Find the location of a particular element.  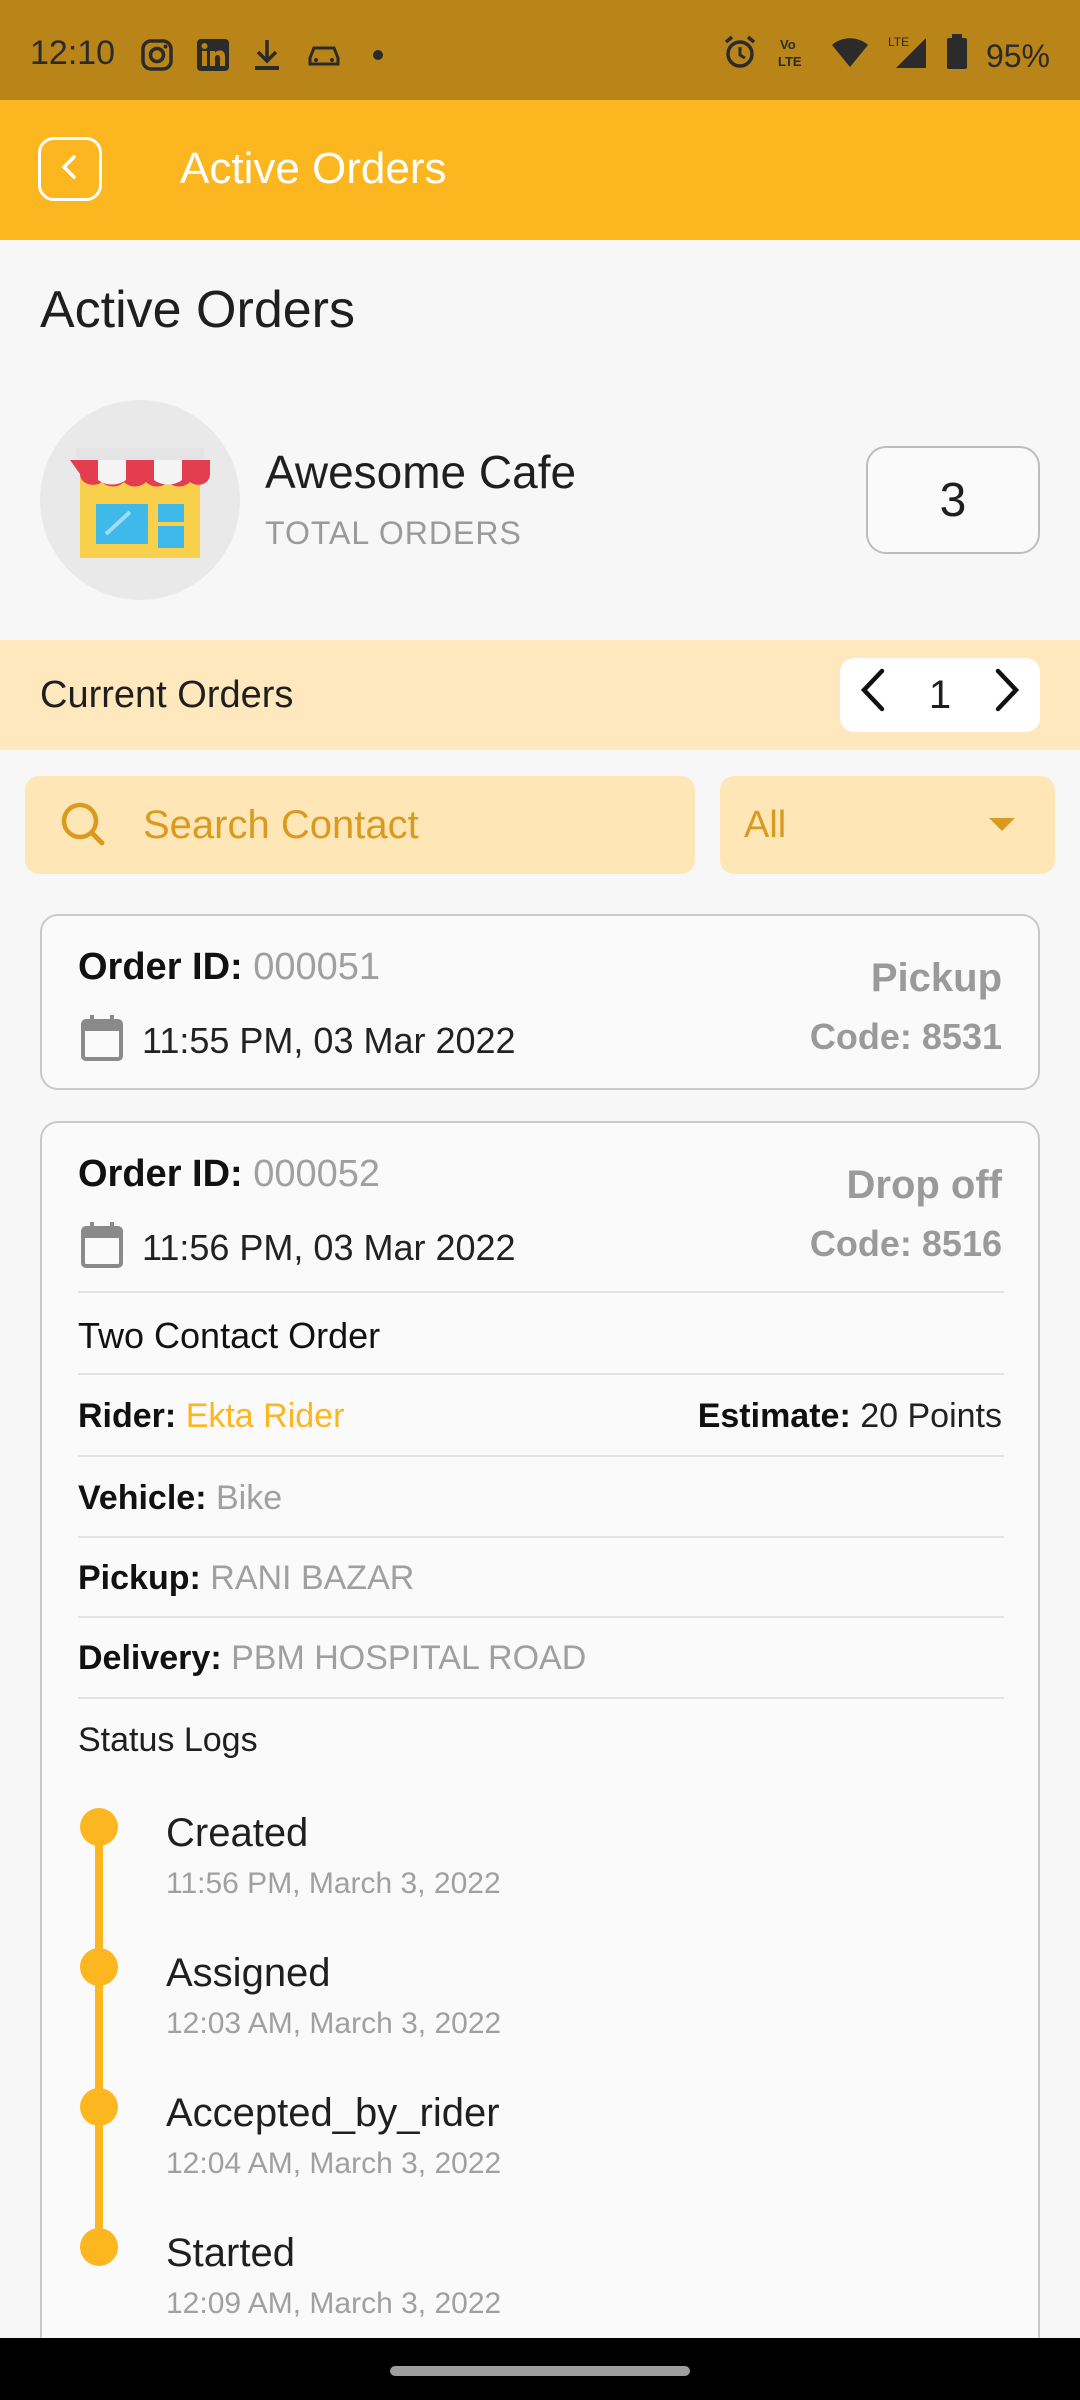

current-orders-bar: Current Orders 1 is located at coordinates (540, 695).